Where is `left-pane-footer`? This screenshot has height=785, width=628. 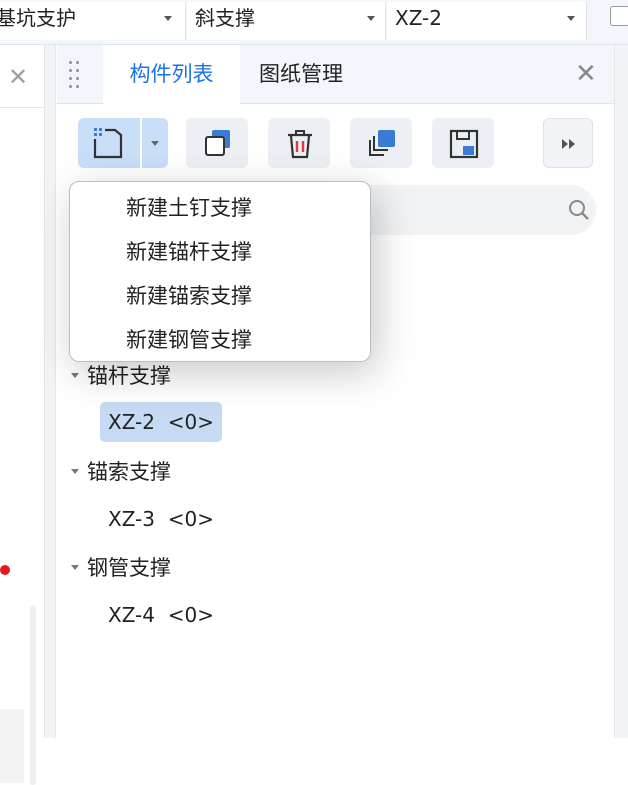 left-pane-footer is located at coordinates (12, 746).